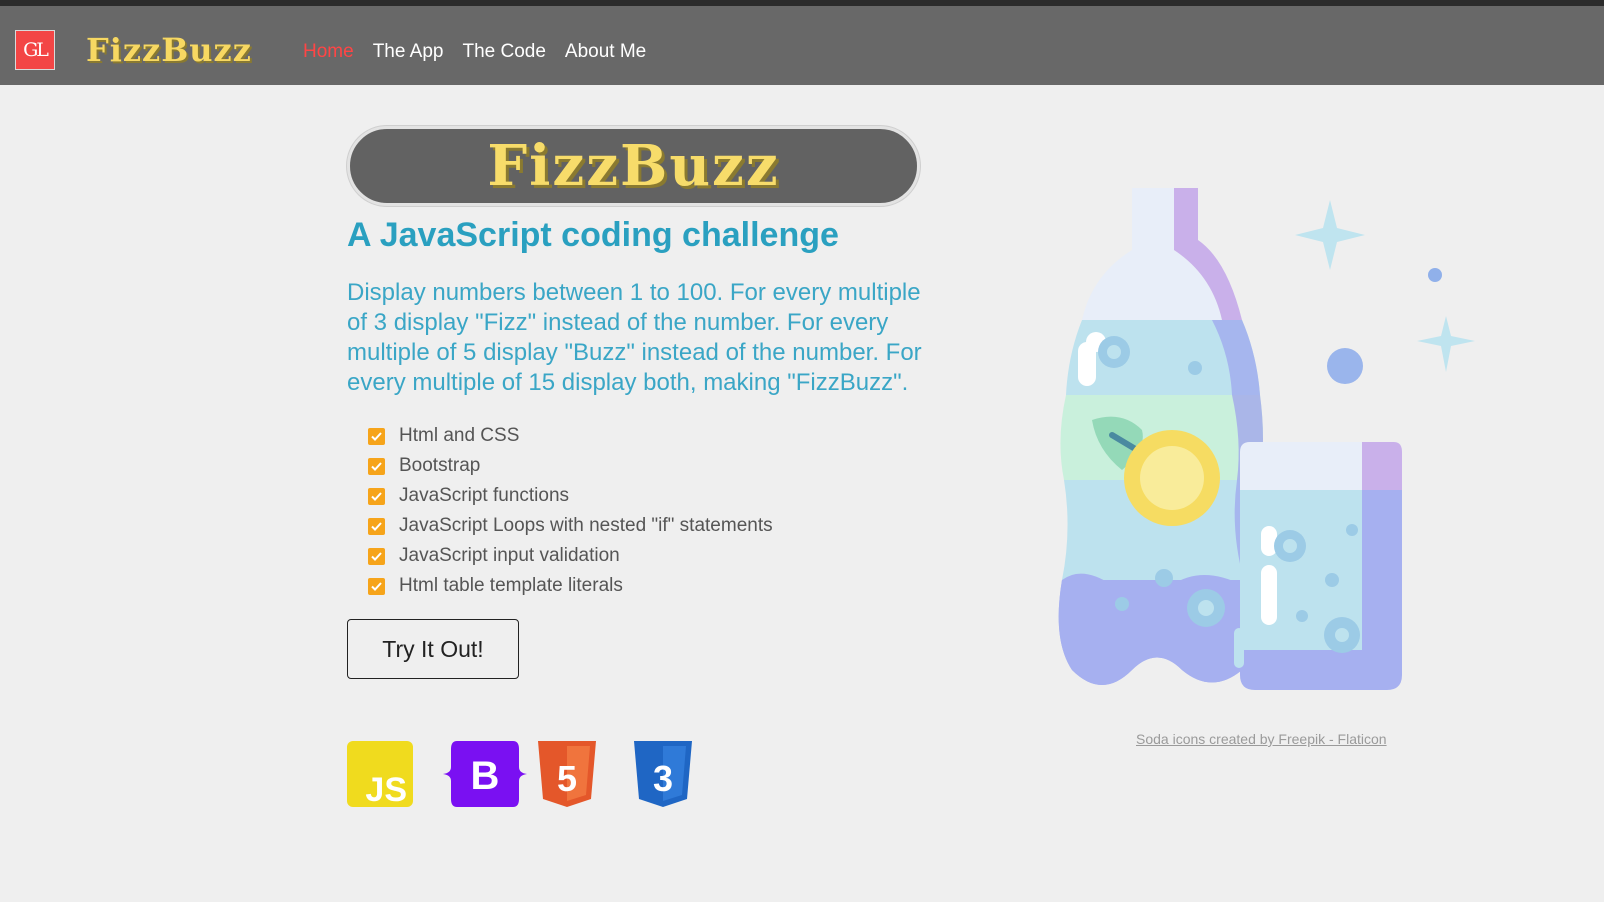 The height and width of the screenshot is (902, 1604). What do you see at coordinates (509, 555) in the screenshot?
I see `feature-label: JavaScript input validation` at bounding box center [509, 555].